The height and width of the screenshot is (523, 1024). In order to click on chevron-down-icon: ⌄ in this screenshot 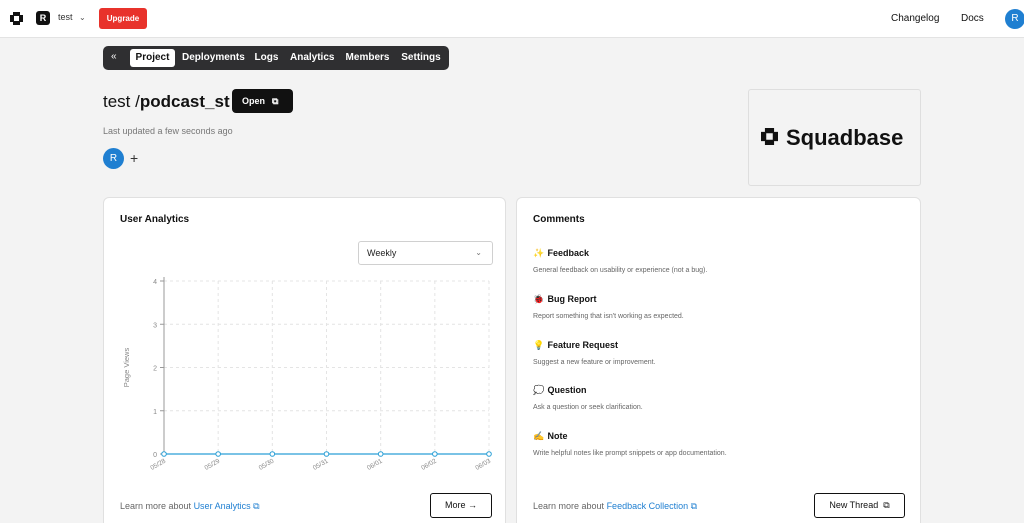, I will do `click(82, 17)`.